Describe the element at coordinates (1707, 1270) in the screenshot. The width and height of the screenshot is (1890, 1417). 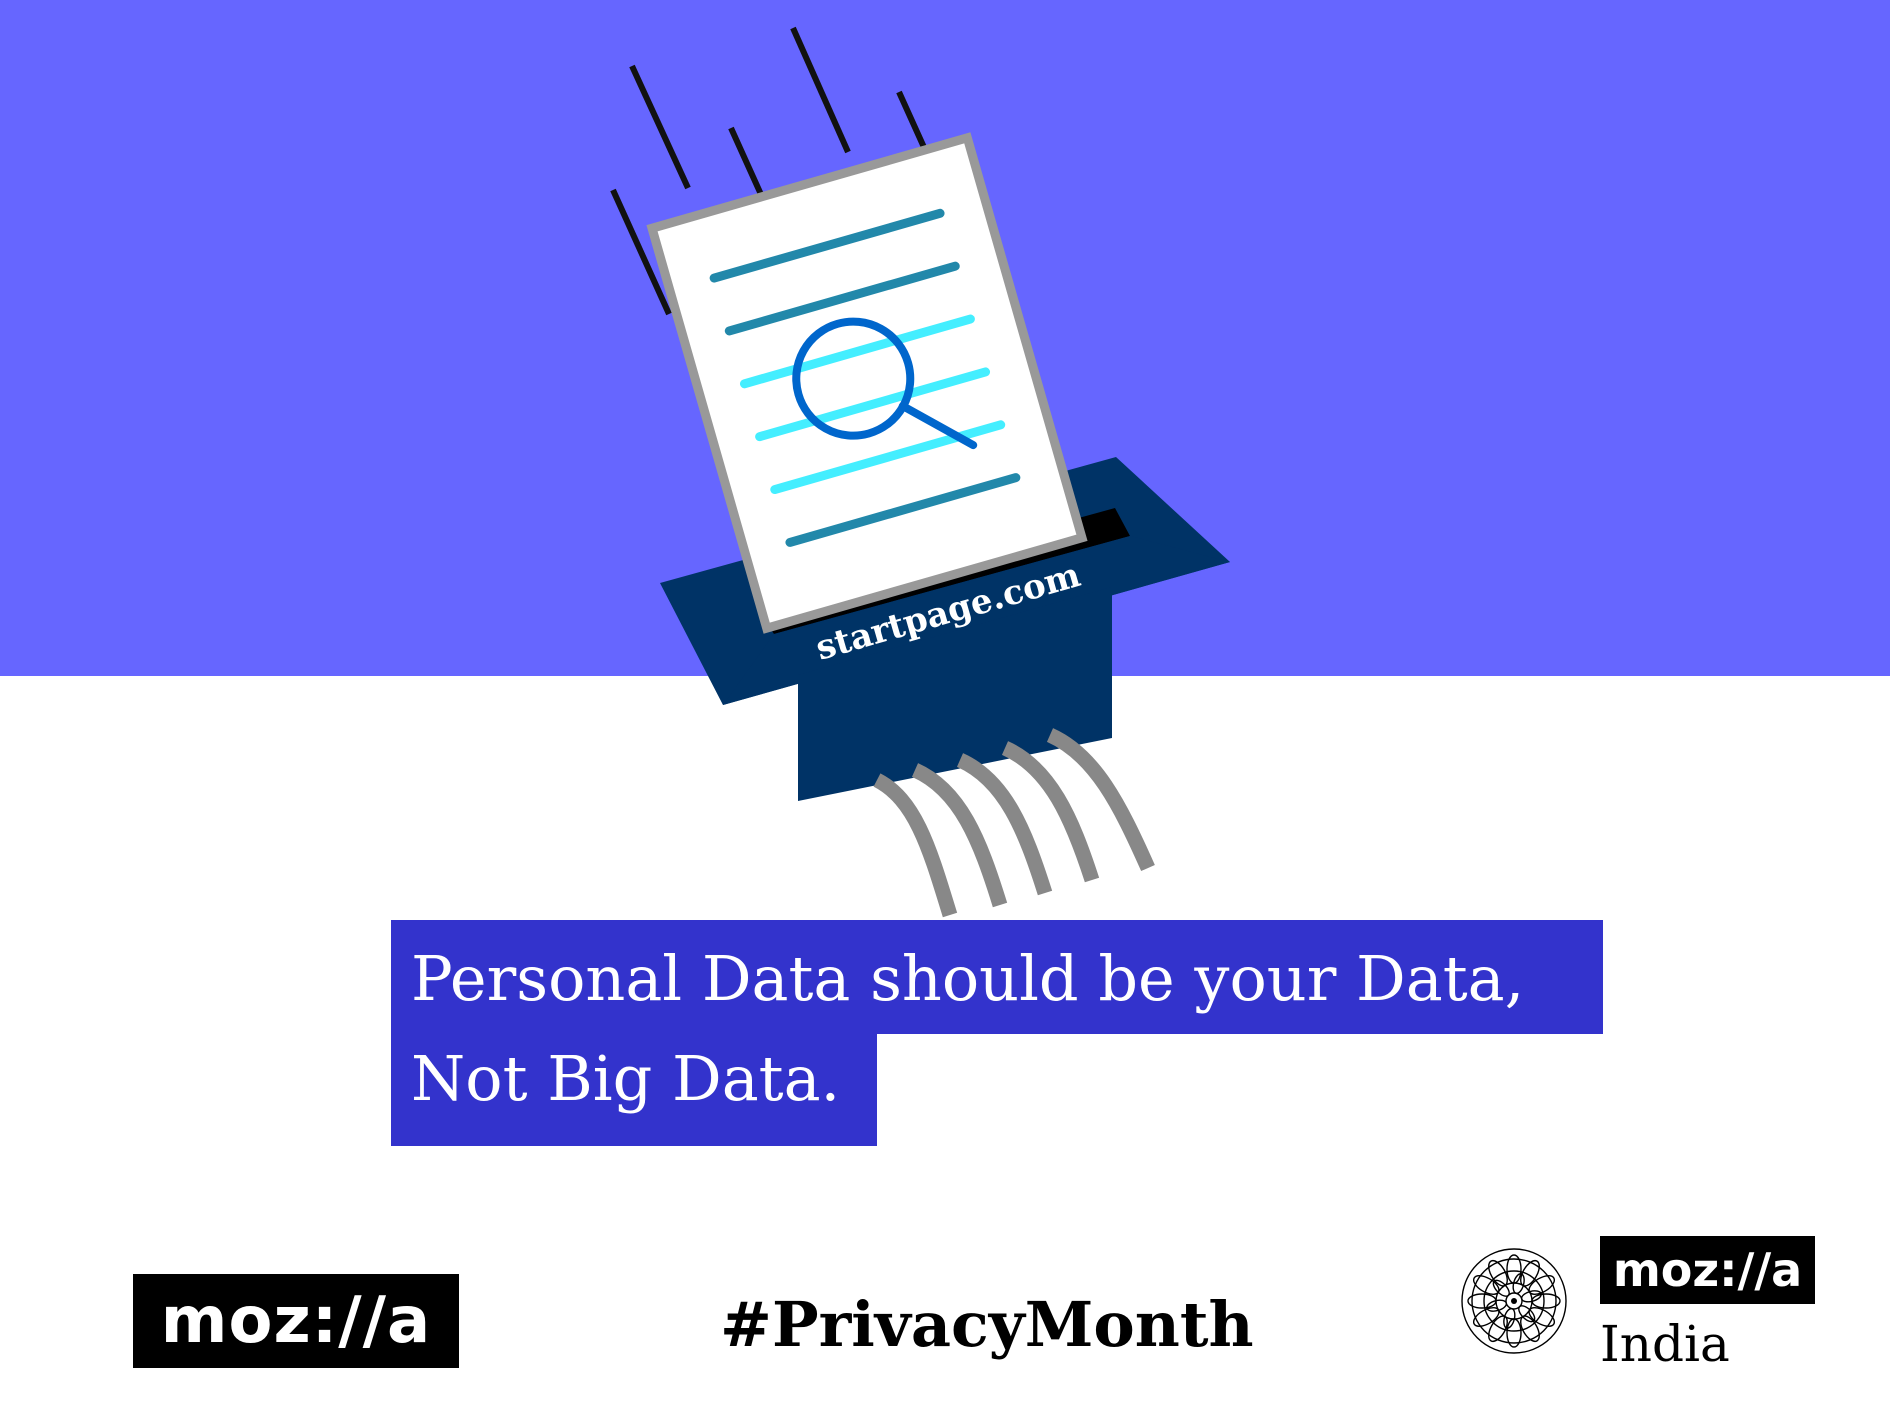
I see `mozilla-india-logo: moz://a` at that location.